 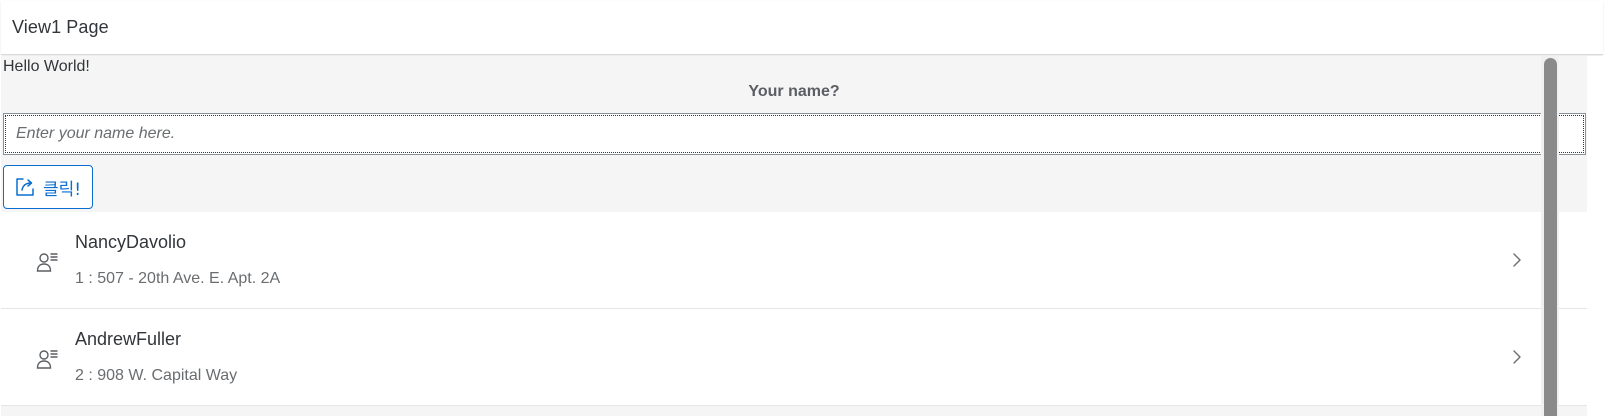 What do you see at coordinates (178, 278) in the screenshot?
I see `list-item-description: 1 : 507 - 20th Ave. E. Apt. 2A` at bounding box center [178, 278].